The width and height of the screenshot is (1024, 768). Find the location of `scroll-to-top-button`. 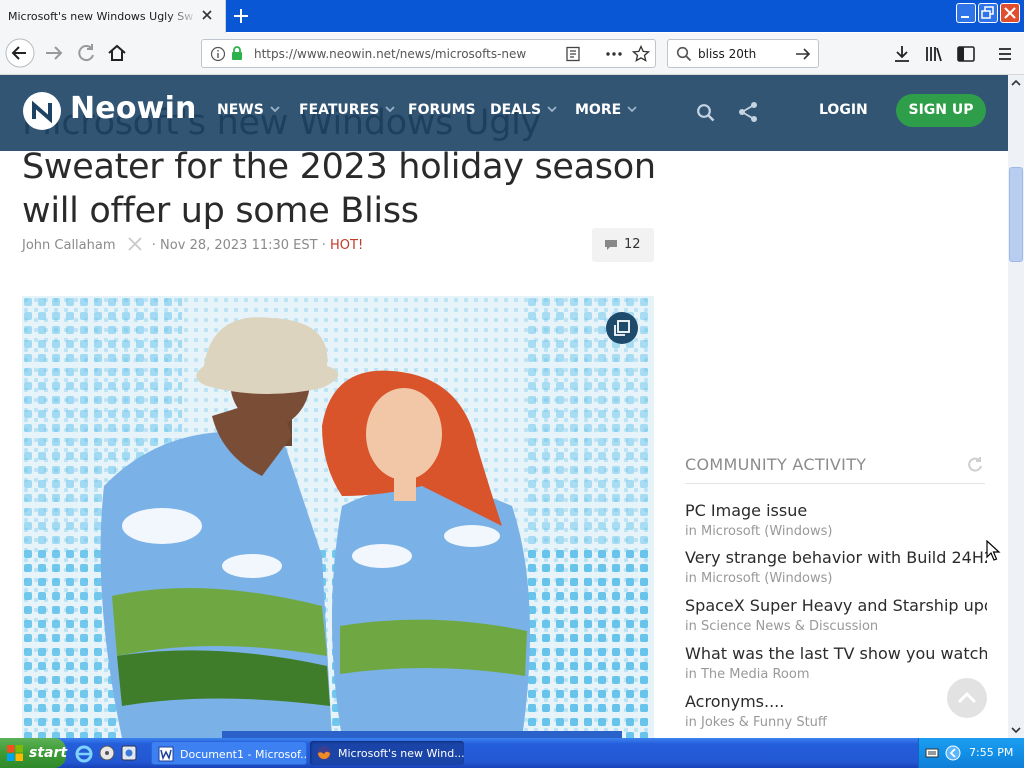

scroll-to-top-button is located at coordinates (967, 698).